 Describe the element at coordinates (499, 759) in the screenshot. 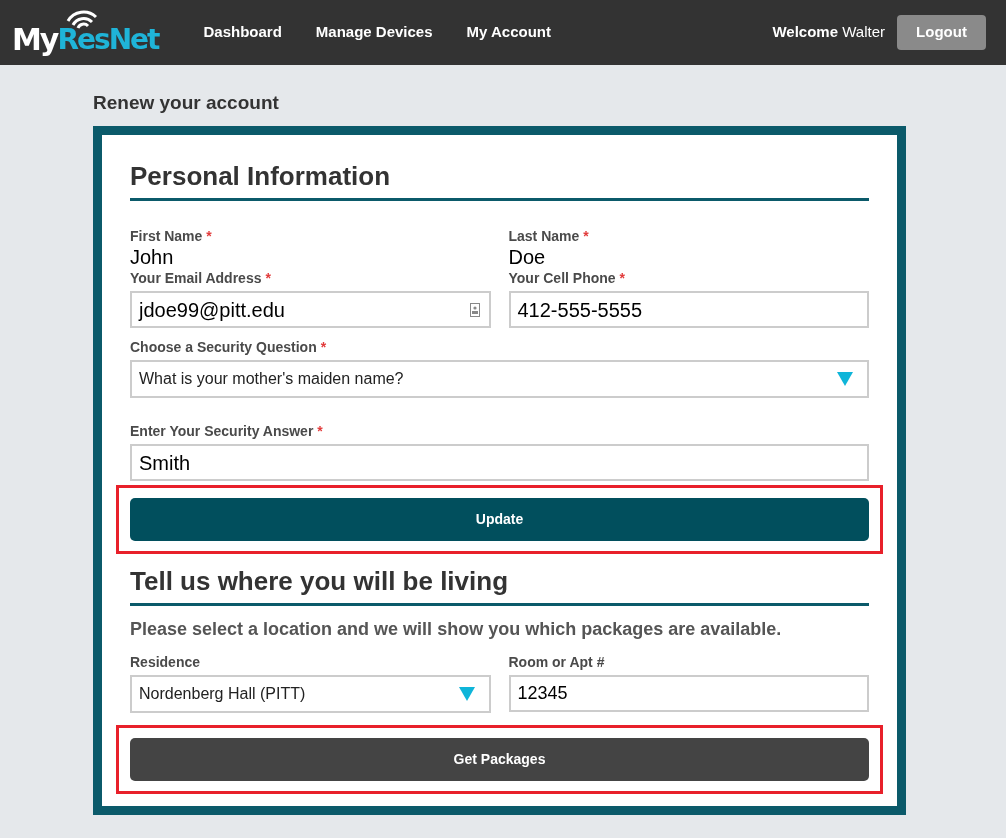

I see `action-button: Get Packages` at that location.